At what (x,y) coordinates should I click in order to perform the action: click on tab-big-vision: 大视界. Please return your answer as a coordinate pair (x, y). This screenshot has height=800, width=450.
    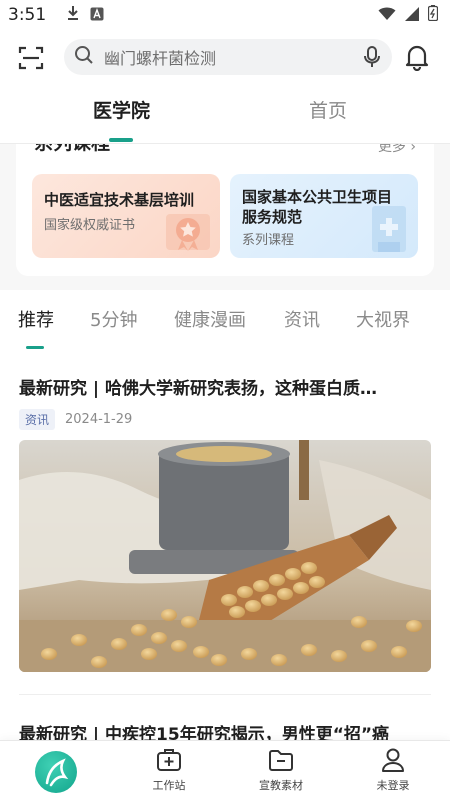
    Looking at the image, I should click on (383, 319).